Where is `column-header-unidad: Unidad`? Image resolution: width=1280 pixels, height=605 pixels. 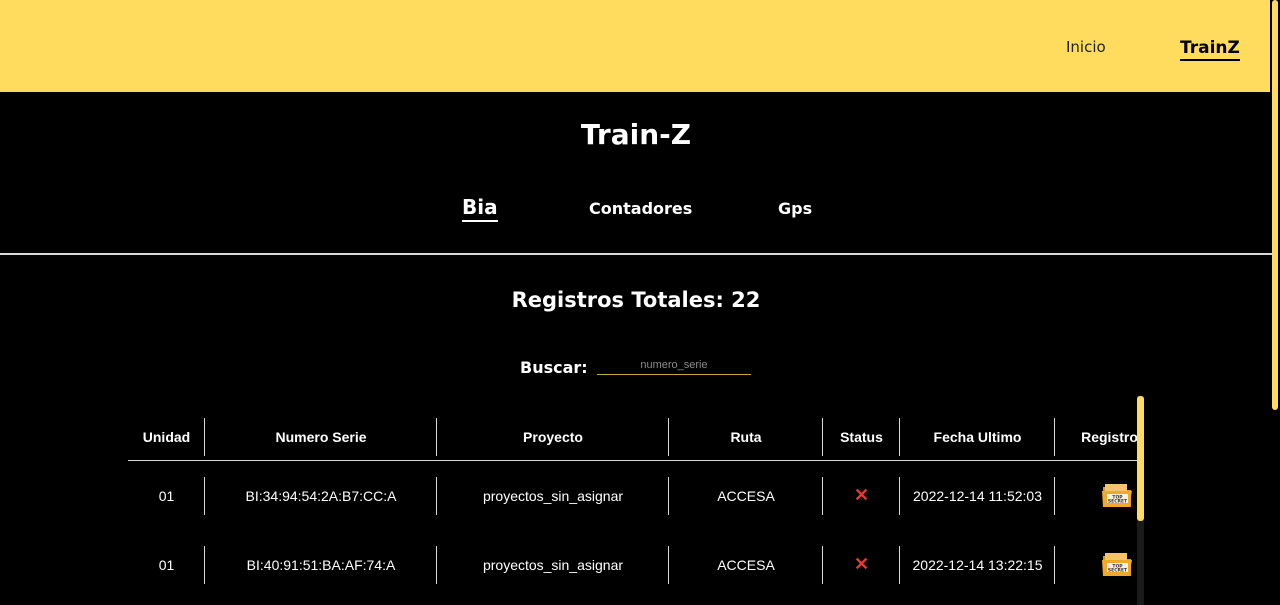 column-header-unidad: Unidad is located at coordinates (166, 437).